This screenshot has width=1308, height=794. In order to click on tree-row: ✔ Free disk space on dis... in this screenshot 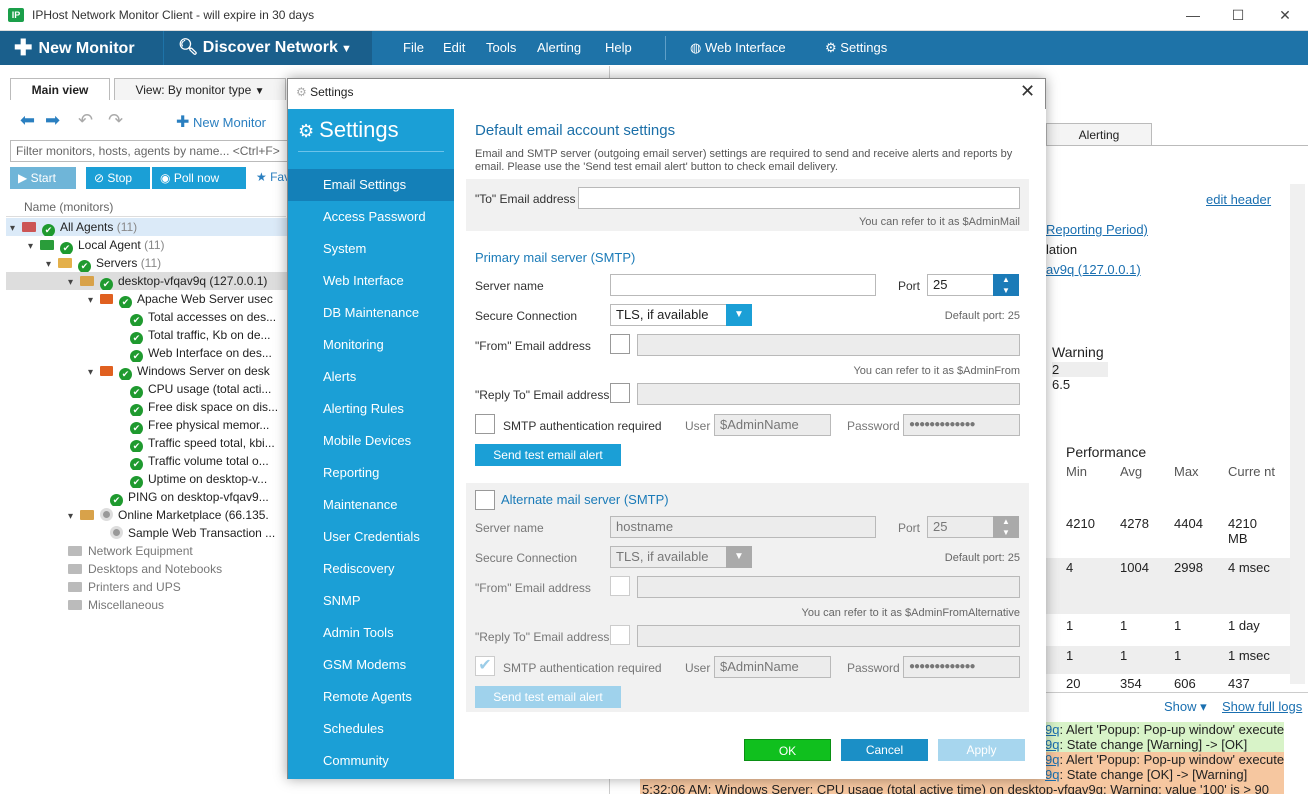, I will do `click(147, 407)`.